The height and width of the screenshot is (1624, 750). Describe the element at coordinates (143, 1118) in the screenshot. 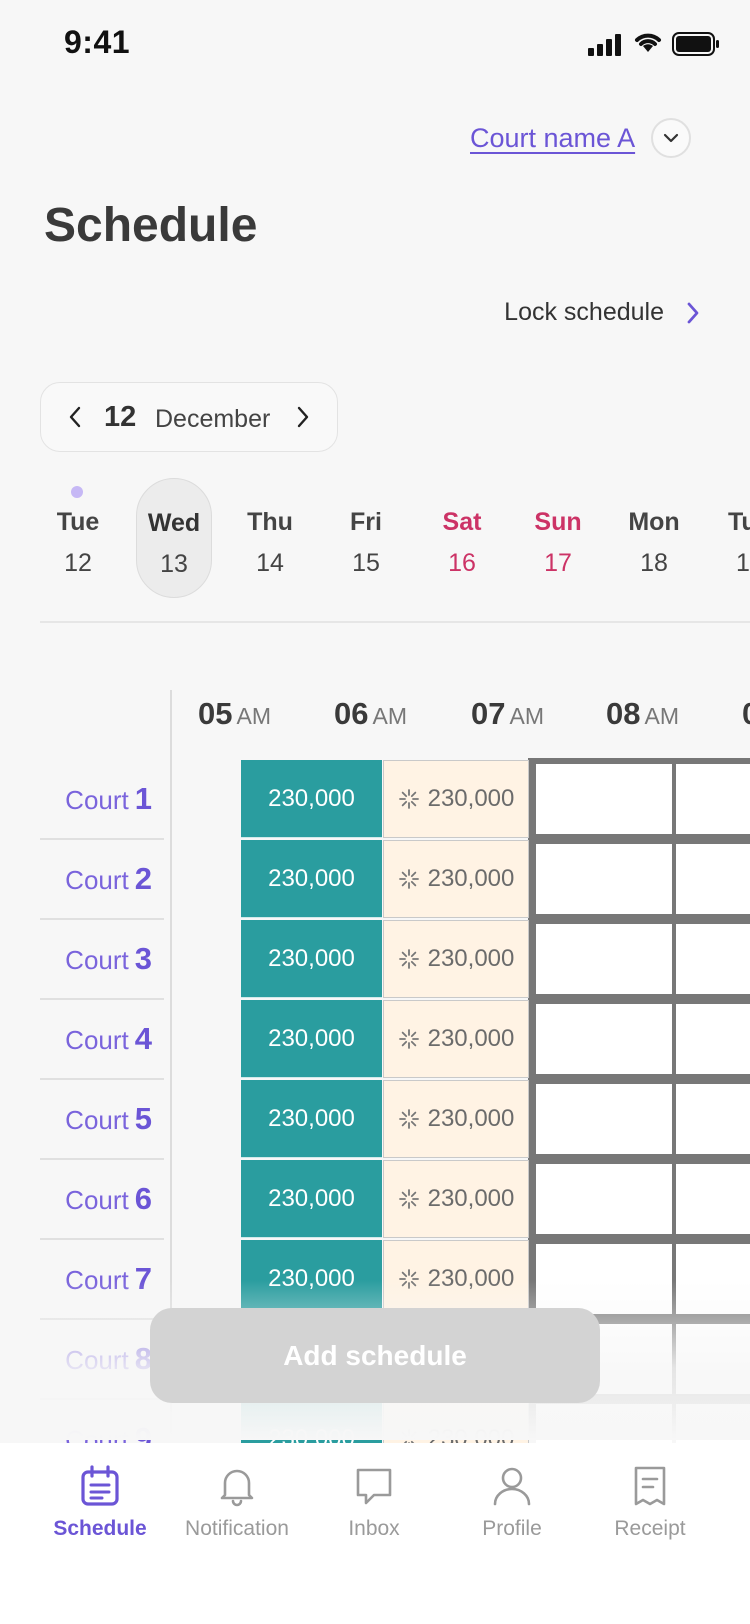

I see `court-number: 5` at that location.